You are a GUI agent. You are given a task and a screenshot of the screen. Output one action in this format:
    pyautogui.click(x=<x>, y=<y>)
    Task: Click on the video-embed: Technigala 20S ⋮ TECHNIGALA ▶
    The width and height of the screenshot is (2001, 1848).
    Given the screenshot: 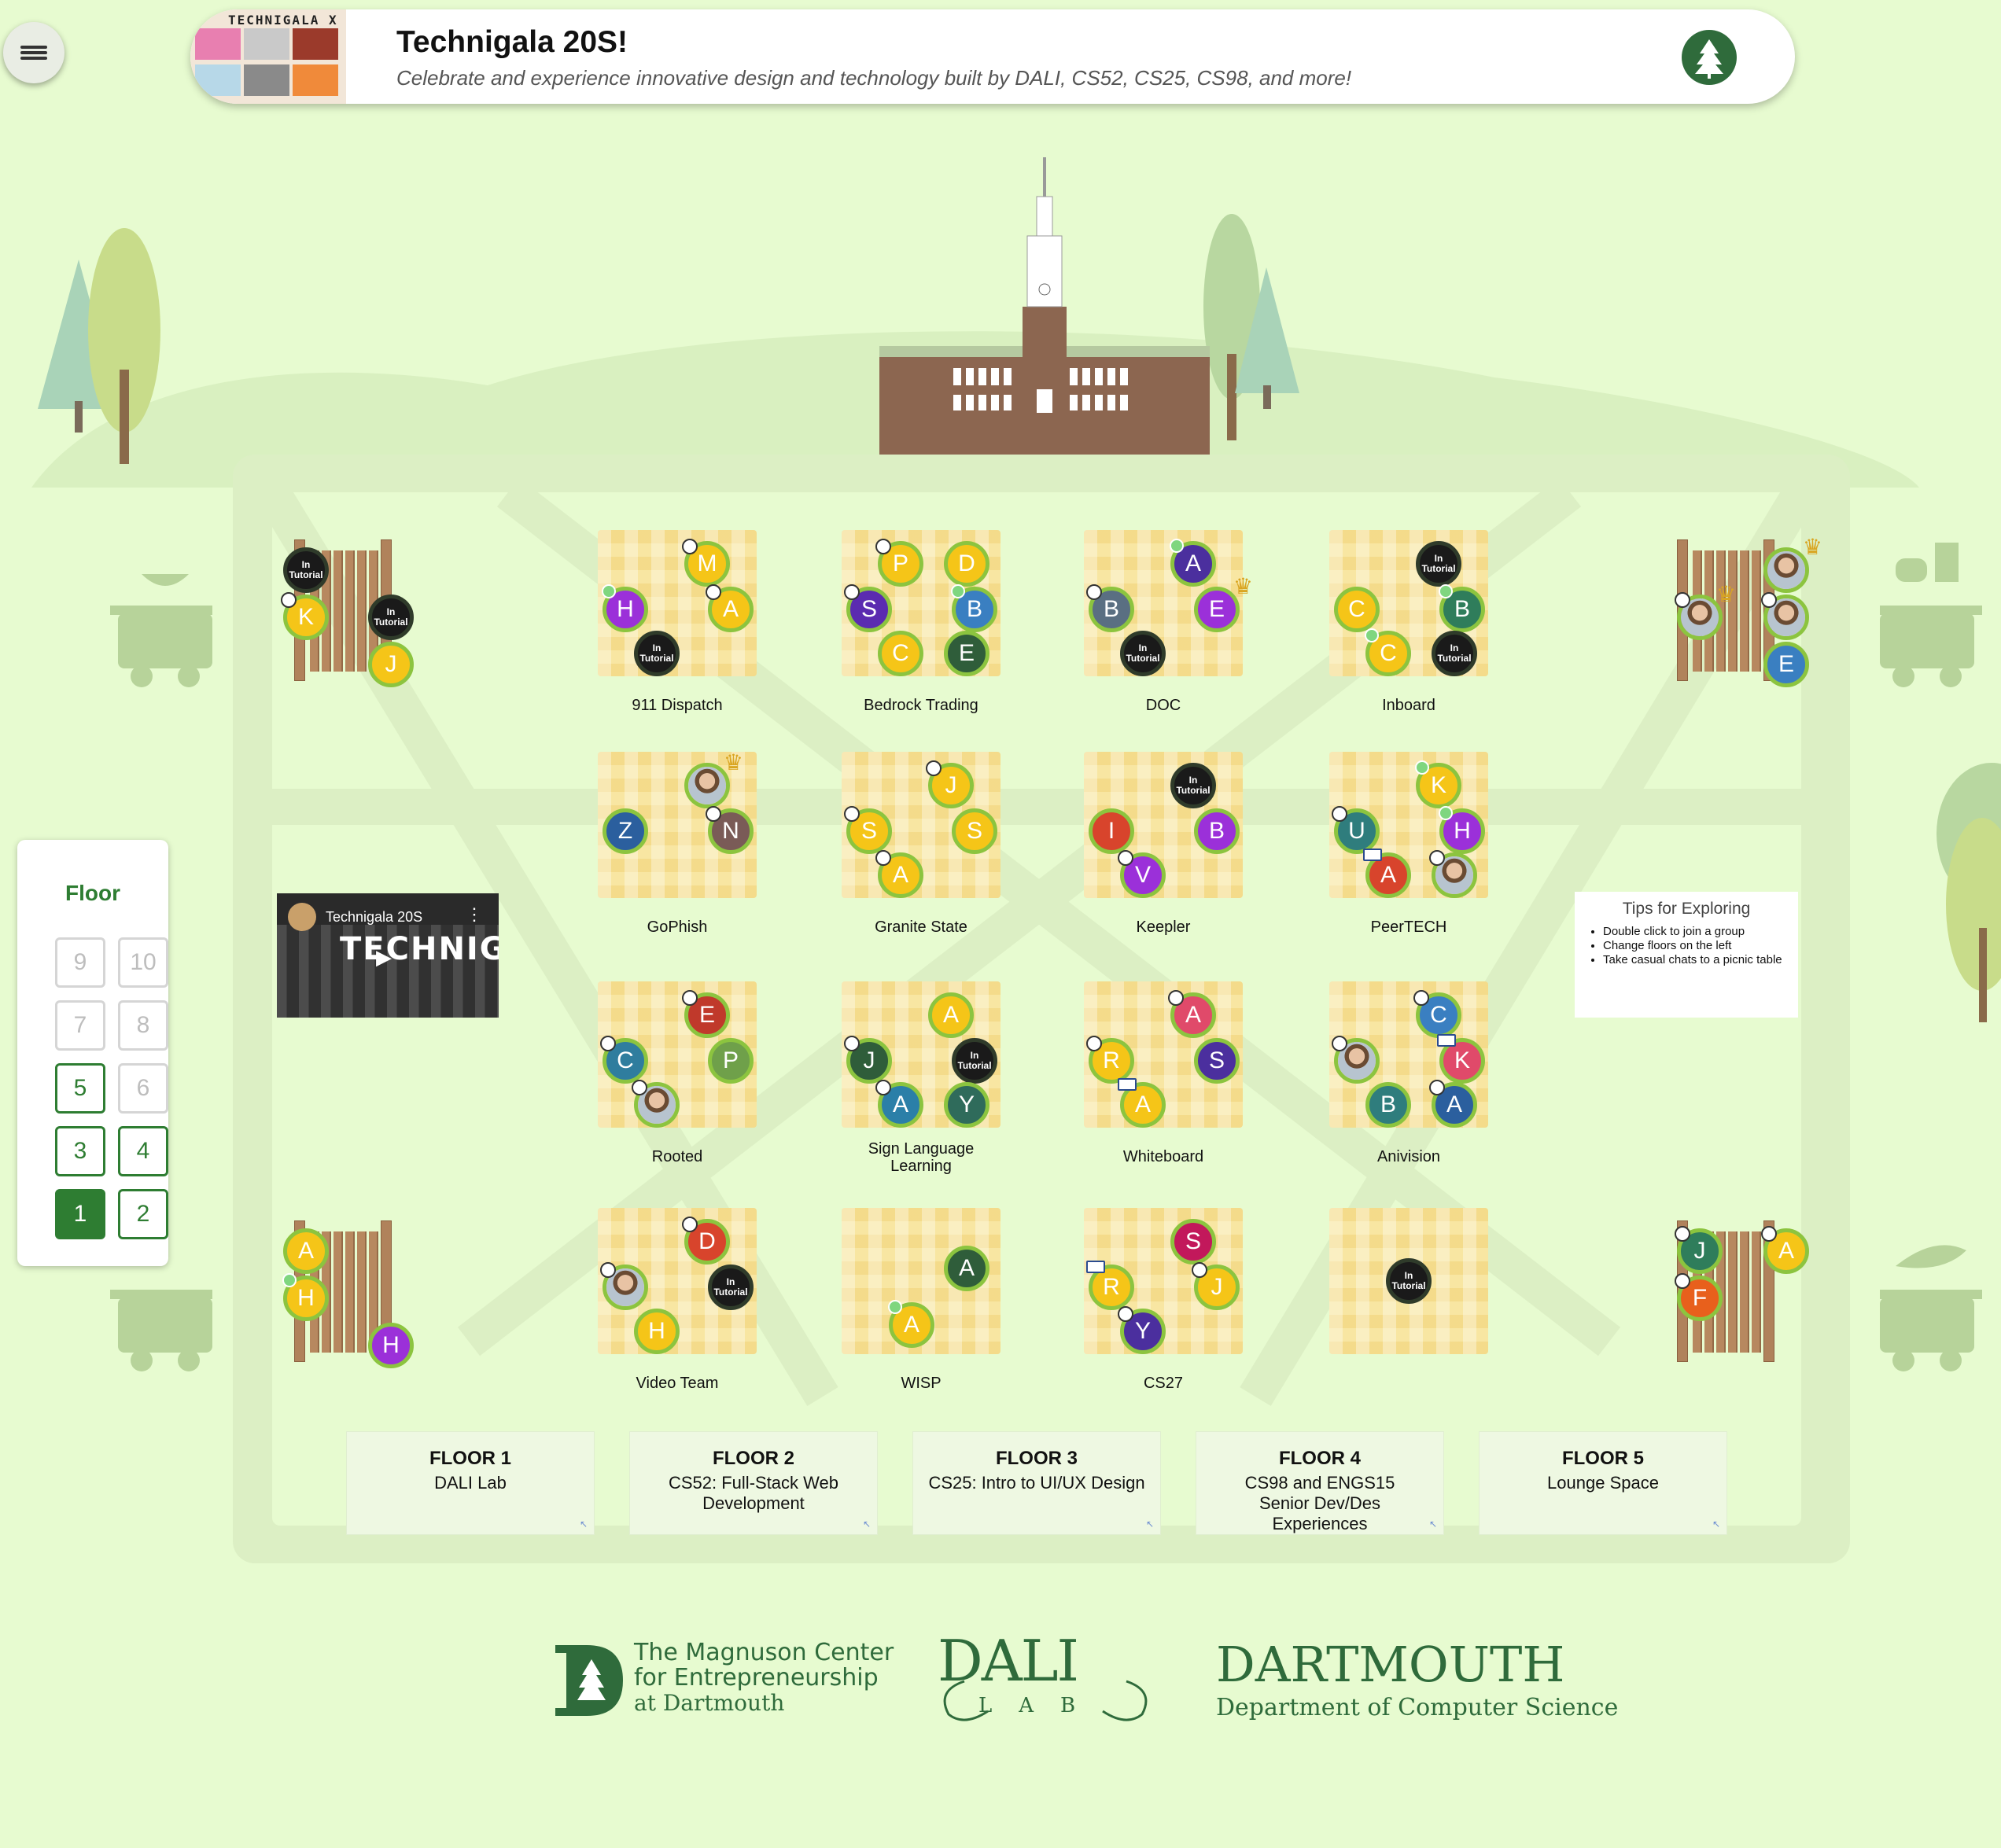 What is the action you would take?
    pyautogui.click(x=388, y=955)
    